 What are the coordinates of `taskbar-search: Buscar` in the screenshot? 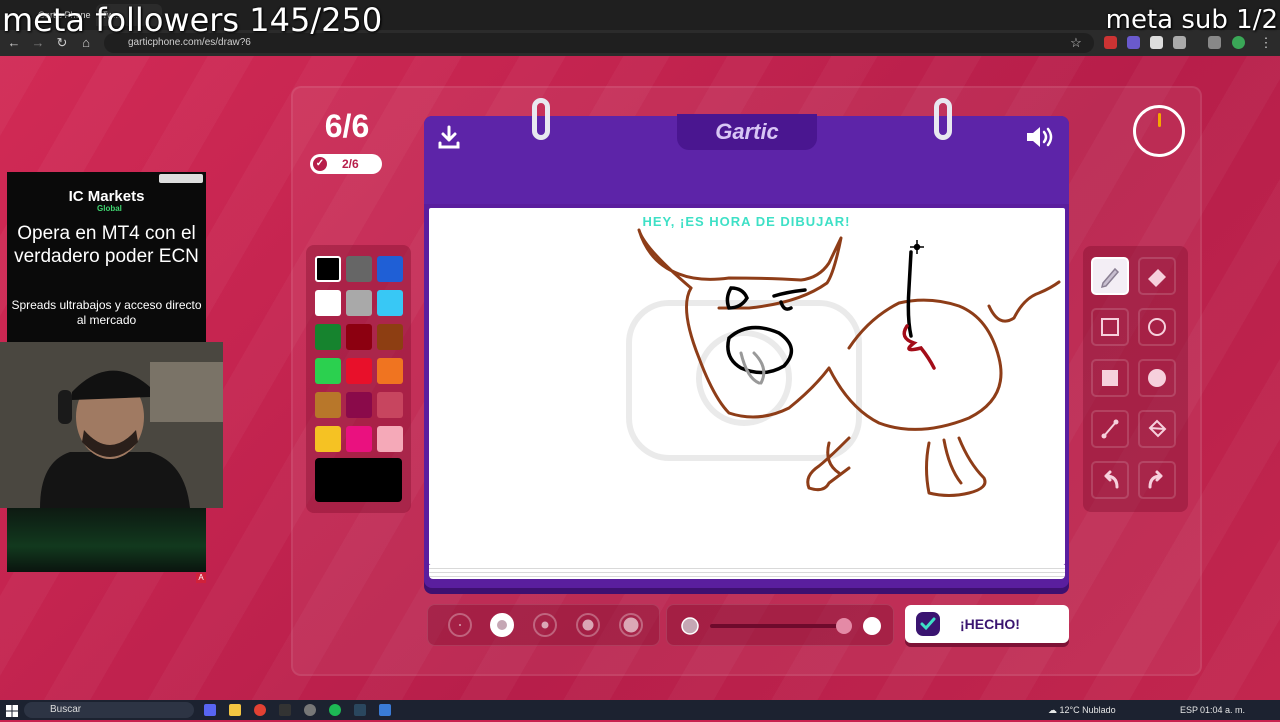 It's located at (109, 710).